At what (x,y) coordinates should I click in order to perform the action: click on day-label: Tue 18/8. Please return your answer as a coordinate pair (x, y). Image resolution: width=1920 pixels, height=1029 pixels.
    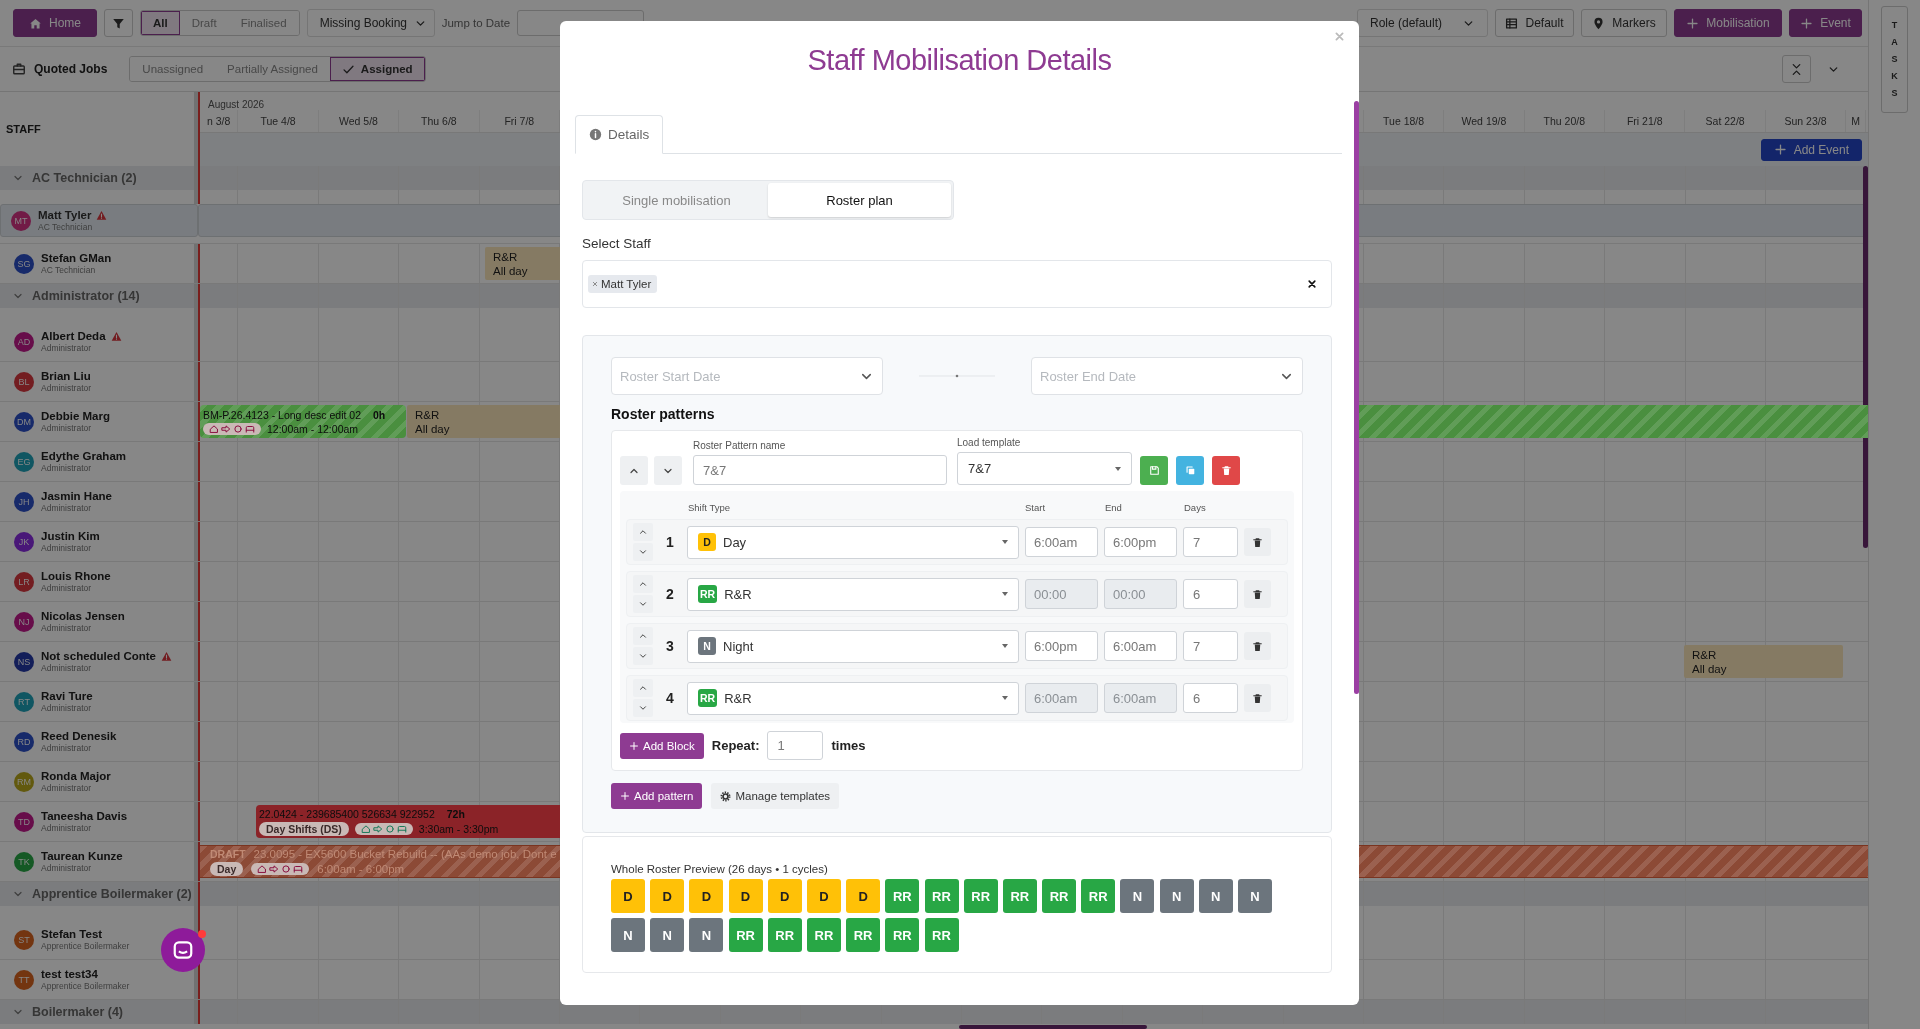
    Looking at the image, I should click on (1404, 121).